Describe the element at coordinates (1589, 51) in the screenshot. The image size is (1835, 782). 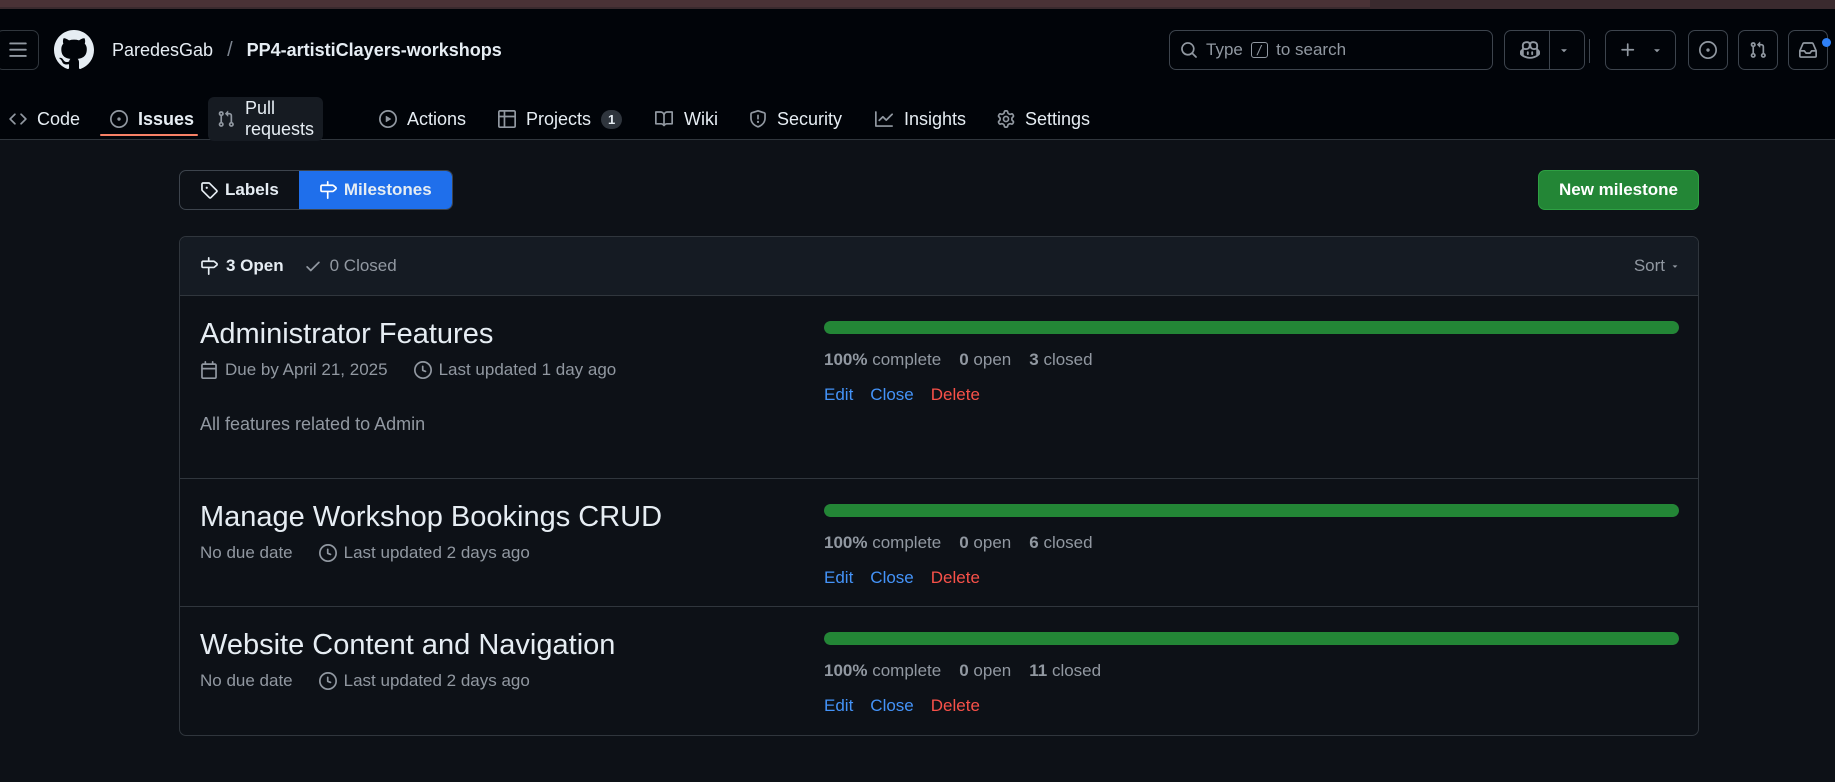
I see `header-divider` at that location.